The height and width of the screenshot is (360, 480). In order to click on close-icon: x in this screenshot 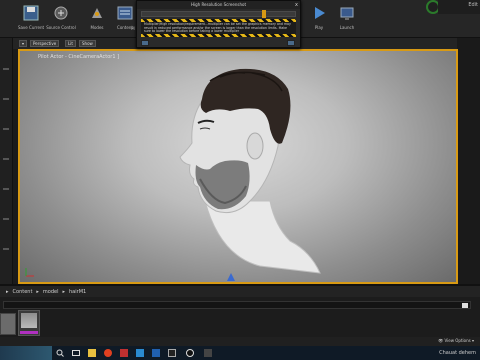, I will do `click(296, 5)`.